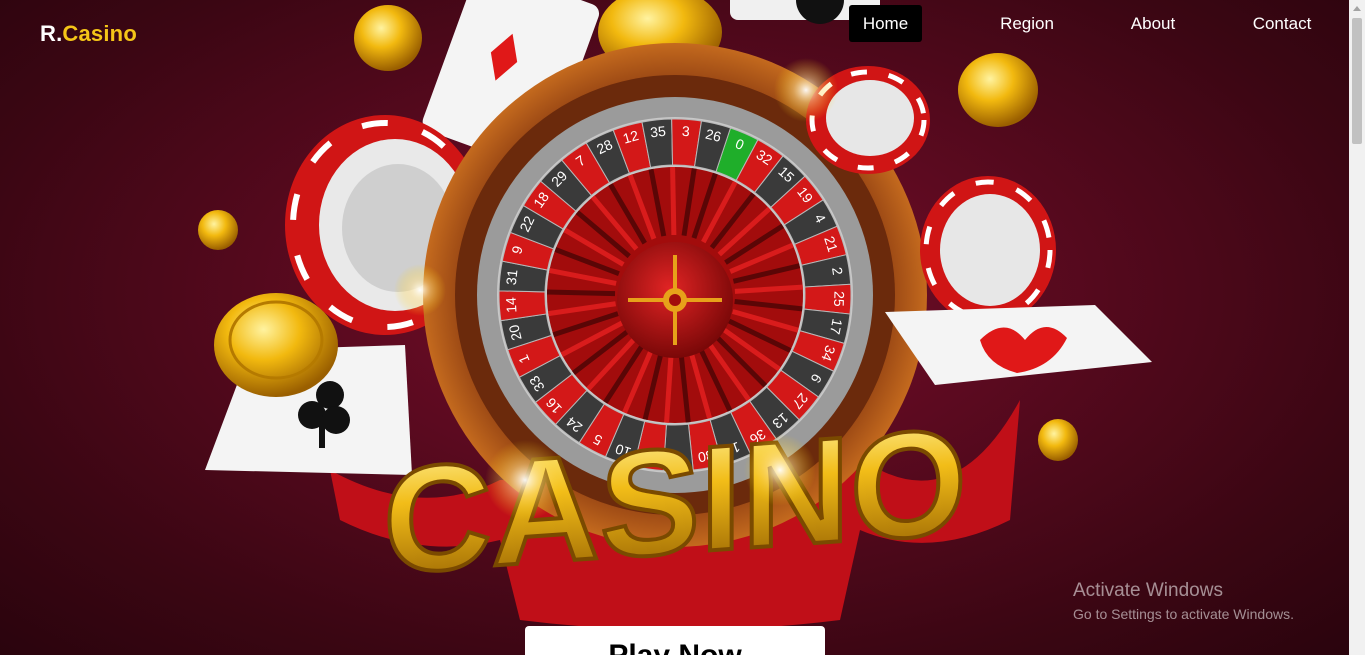 This screenshot has height=655, width=1365. What do you see at coordinates (1357, 81) in the screenshot?
I see `scrollbar-thumb` at bounding box center [1357, 81].